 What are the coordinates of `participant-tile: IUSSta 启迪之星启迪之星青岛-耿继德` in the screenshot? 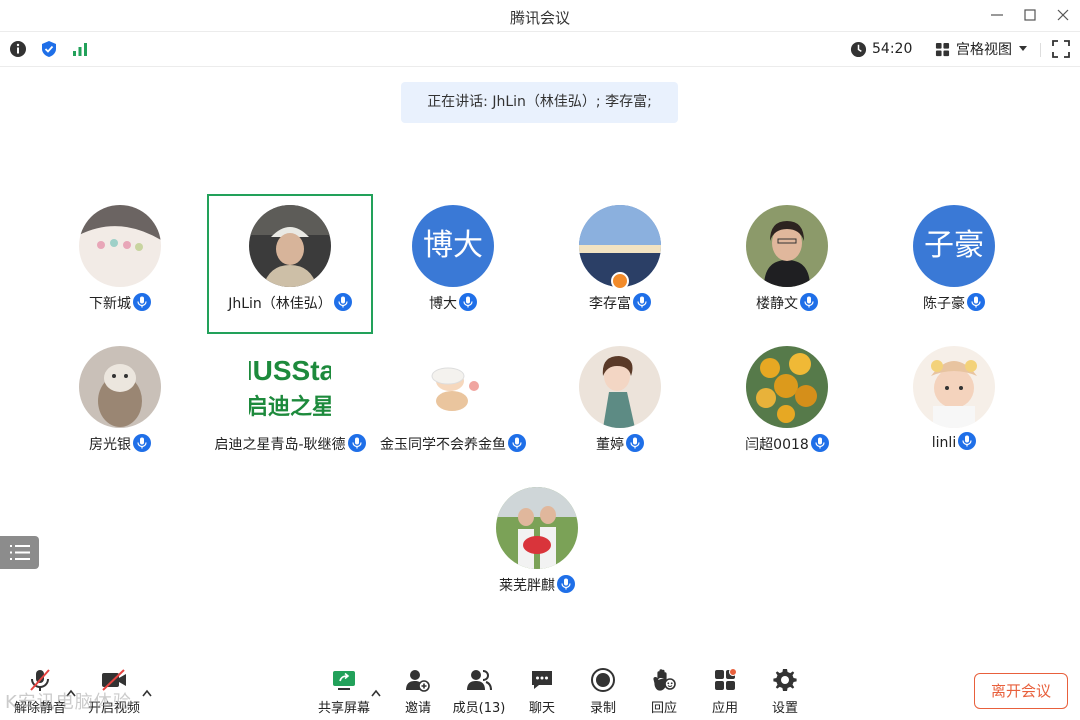 It's located at (290, 405).